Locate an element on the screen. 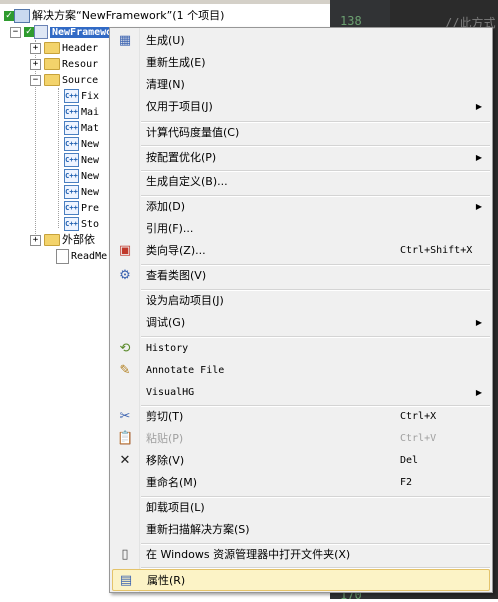 This screenshot has width=498, height=602. menu-item-history: ⟲ History is located at coordinates (301, 349).